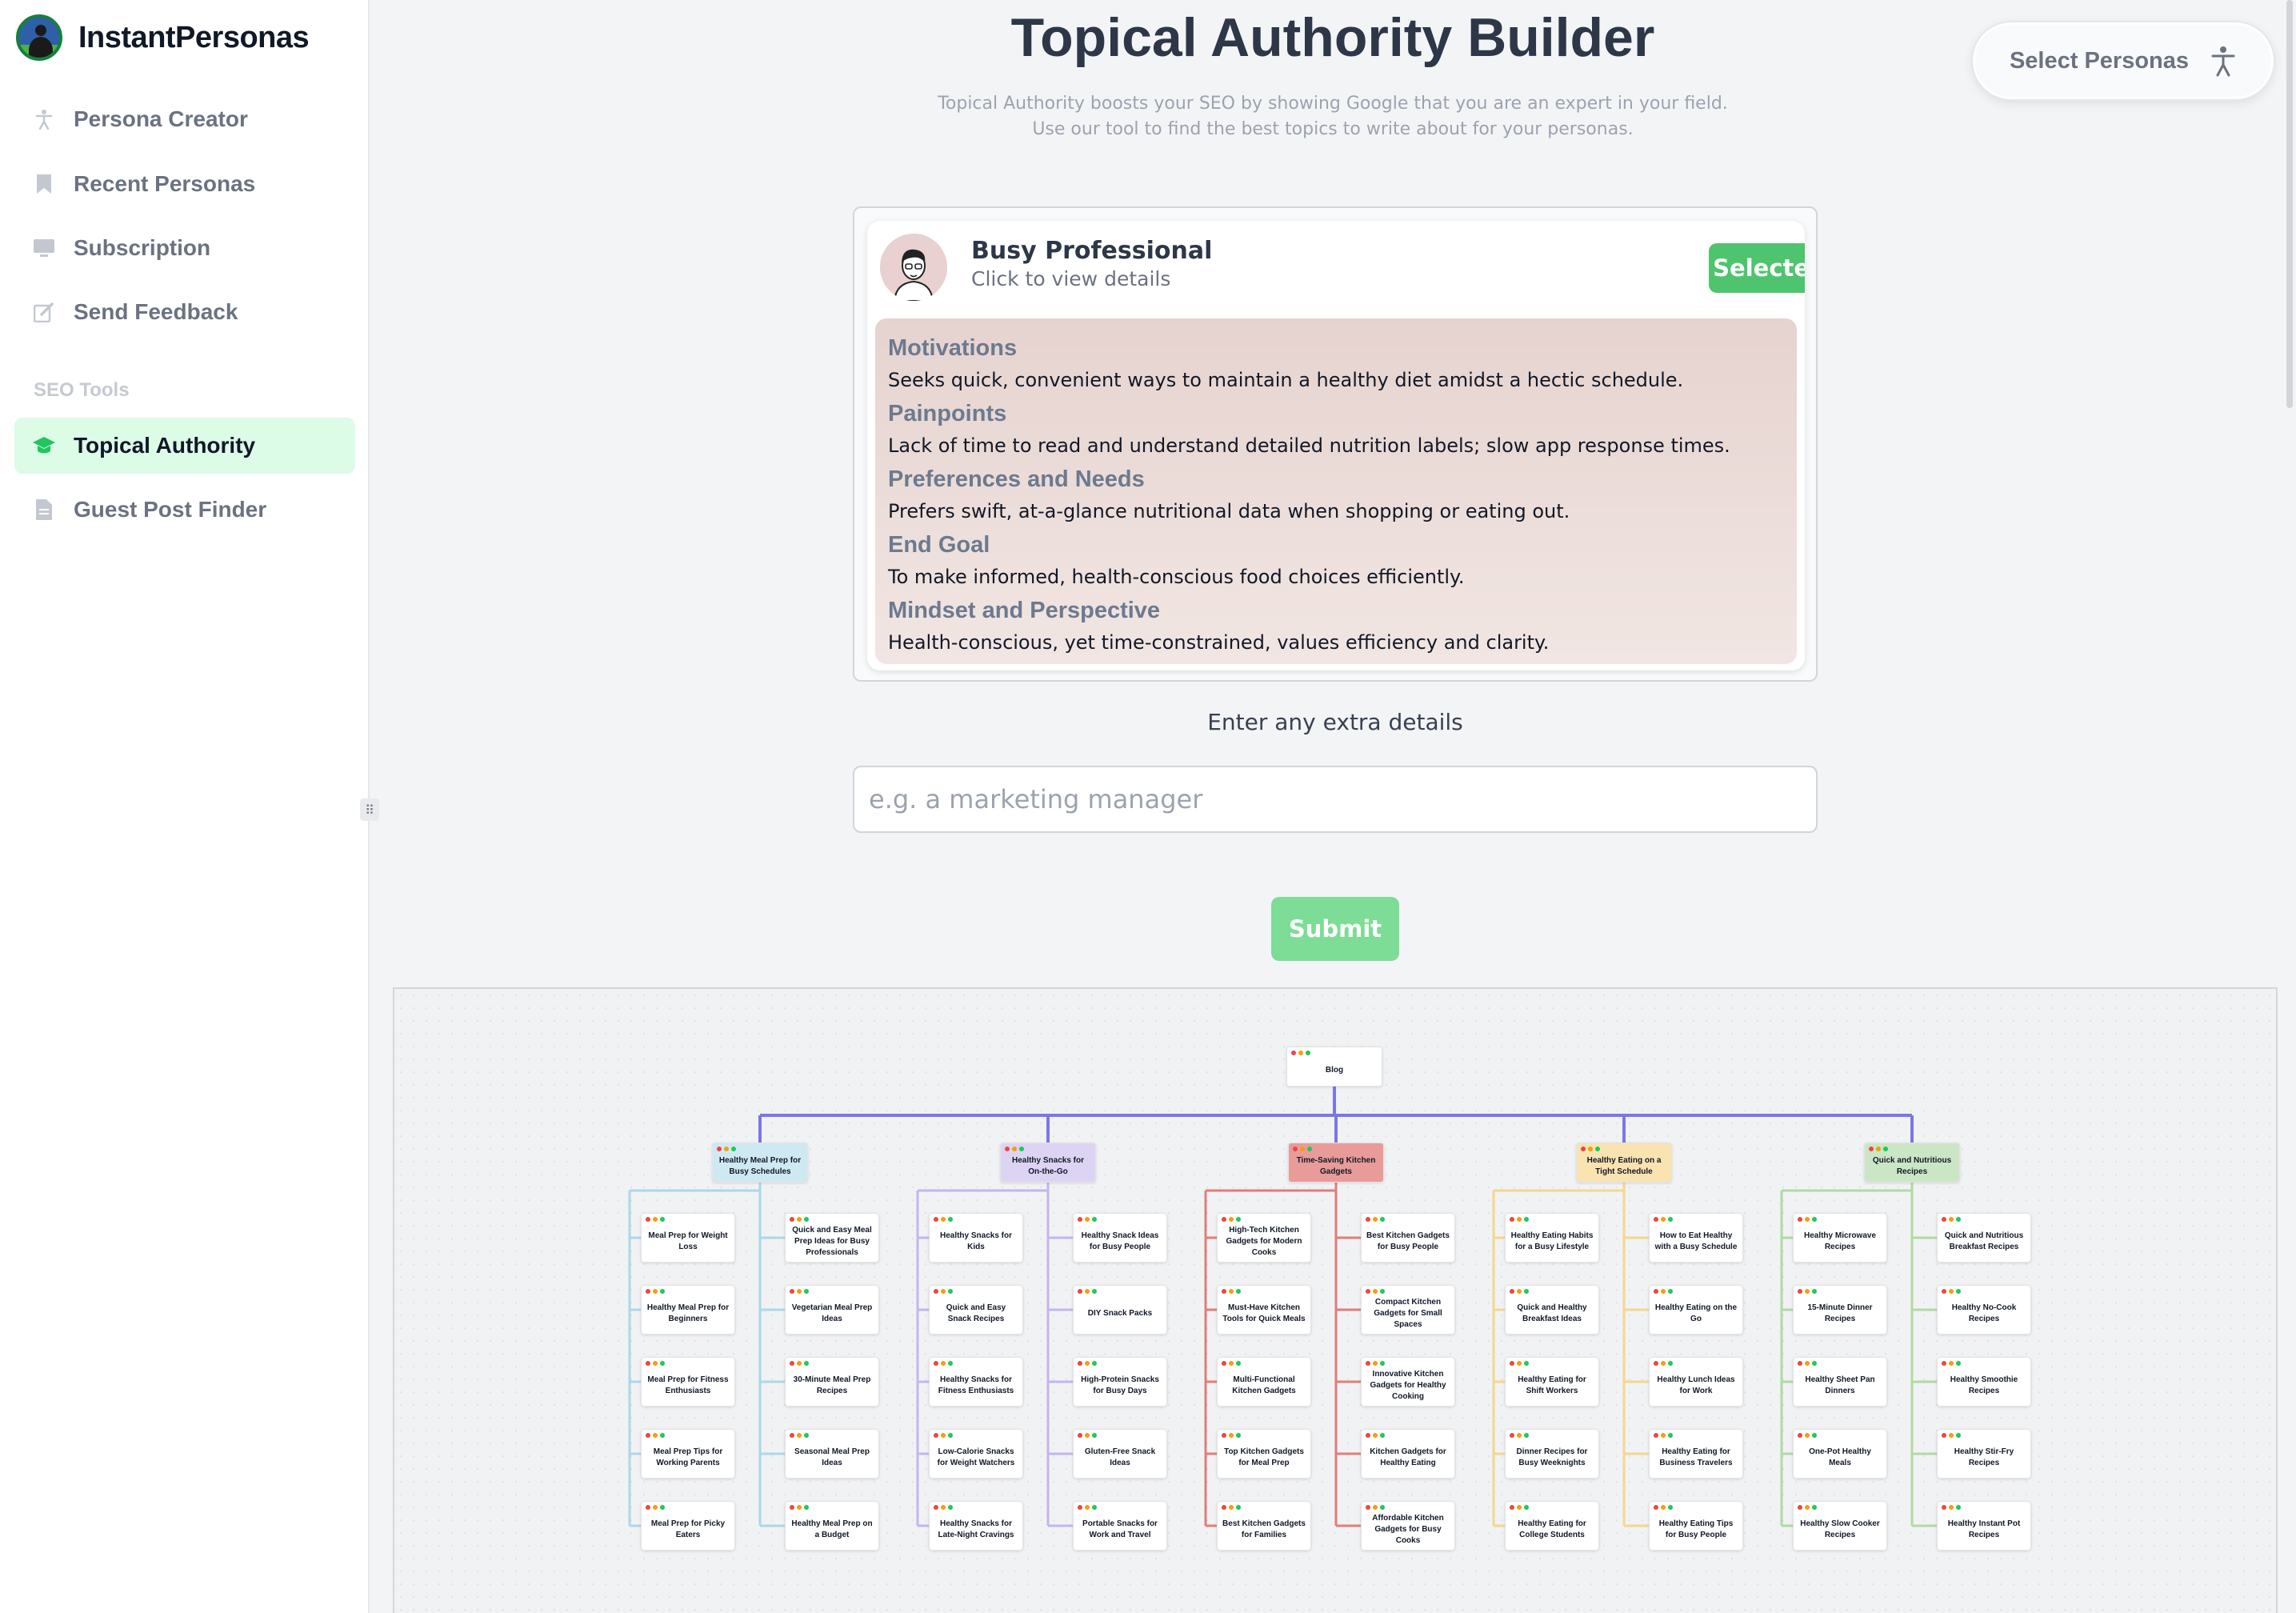  What do you see at coordinates (1840, 1382) in the screenshot?
I see `topic-leaf-node: Healthy Sheet Pan Dinners` at bounding box center [1840, 1382].